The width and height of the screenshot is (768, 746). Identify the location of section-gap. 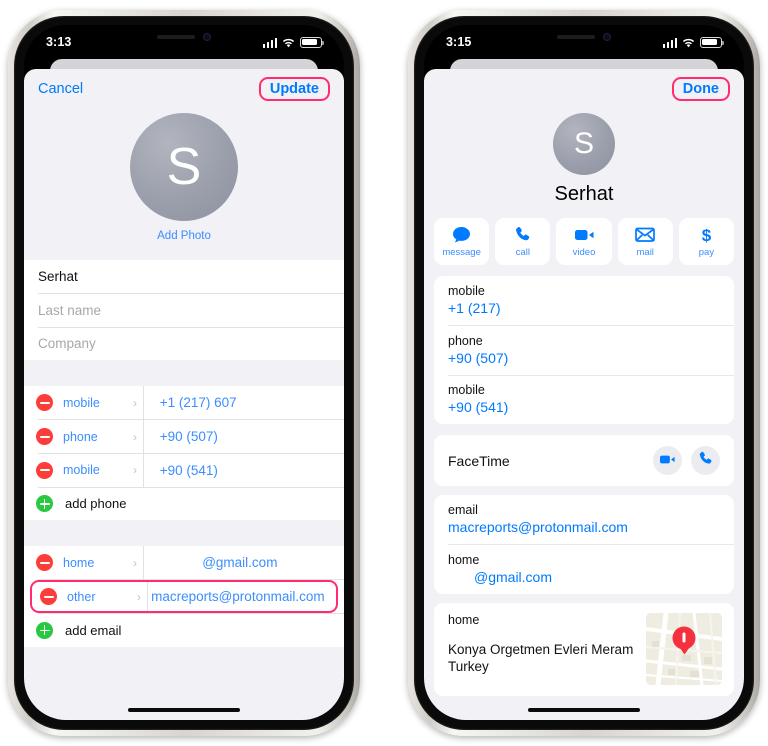
(184, 533).